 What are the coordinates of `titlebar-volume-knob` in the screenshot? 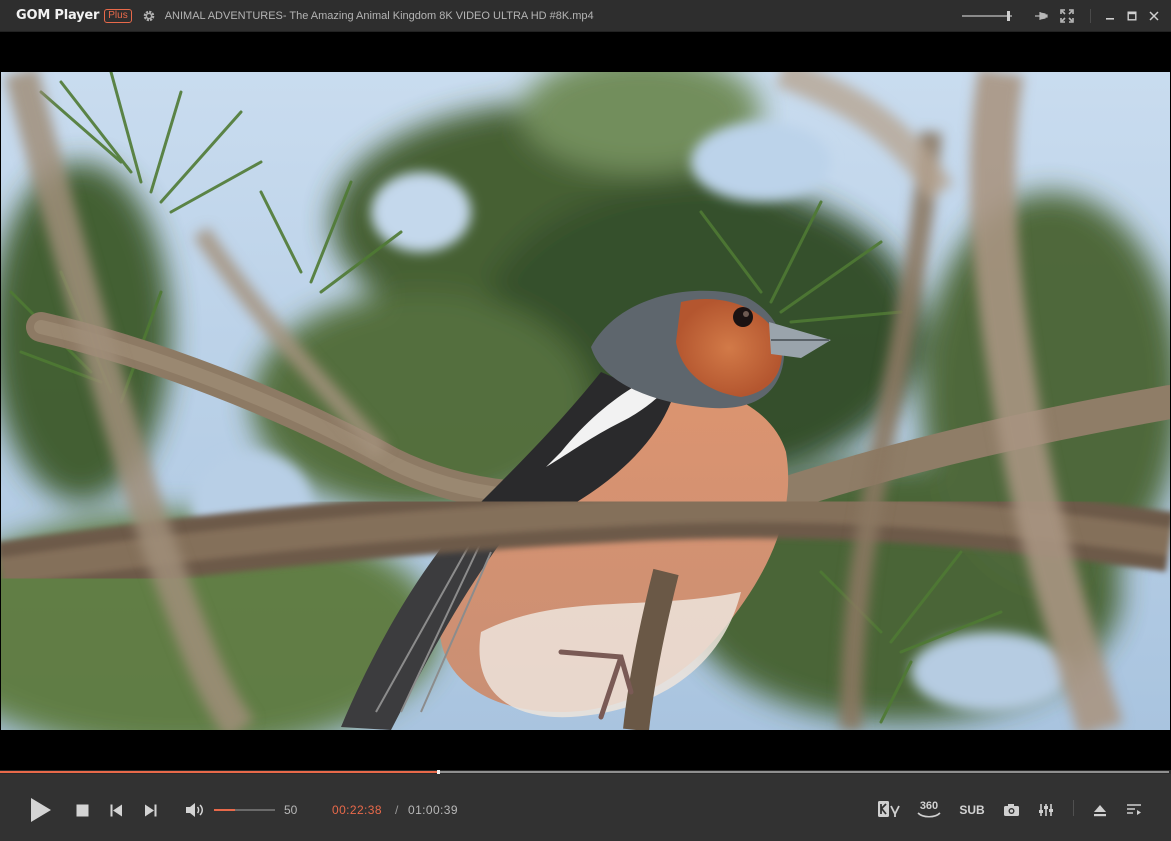 It's located at (1008, 16).